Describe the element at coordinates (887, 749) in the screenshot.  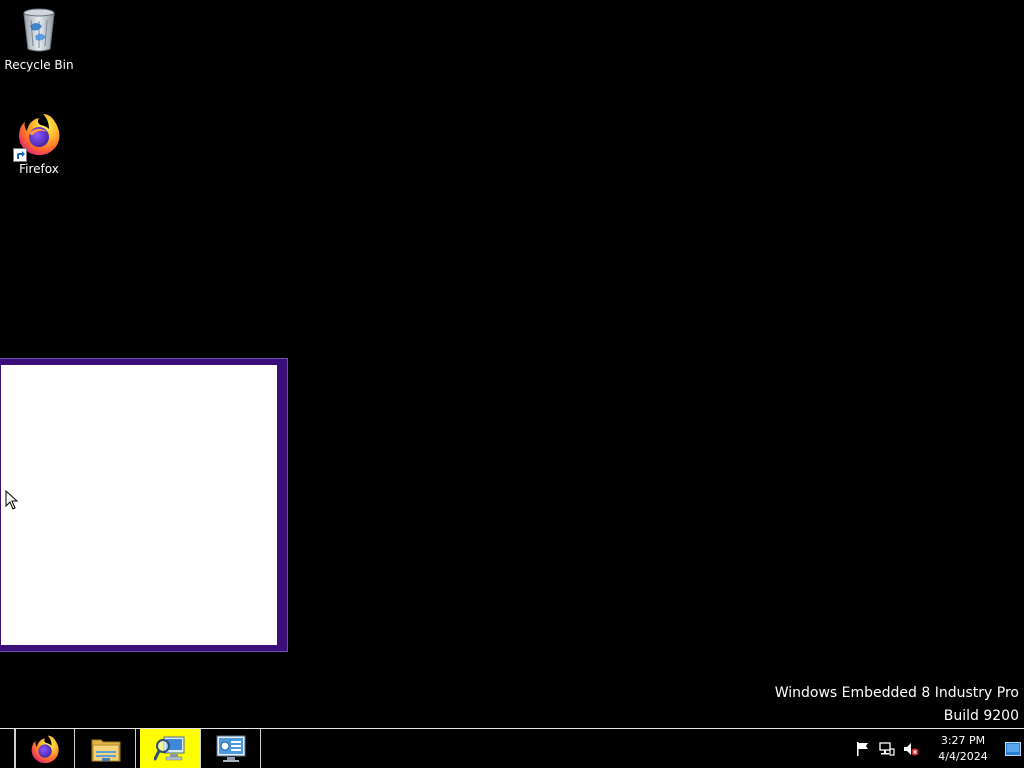
I see `network-icon` at that location.